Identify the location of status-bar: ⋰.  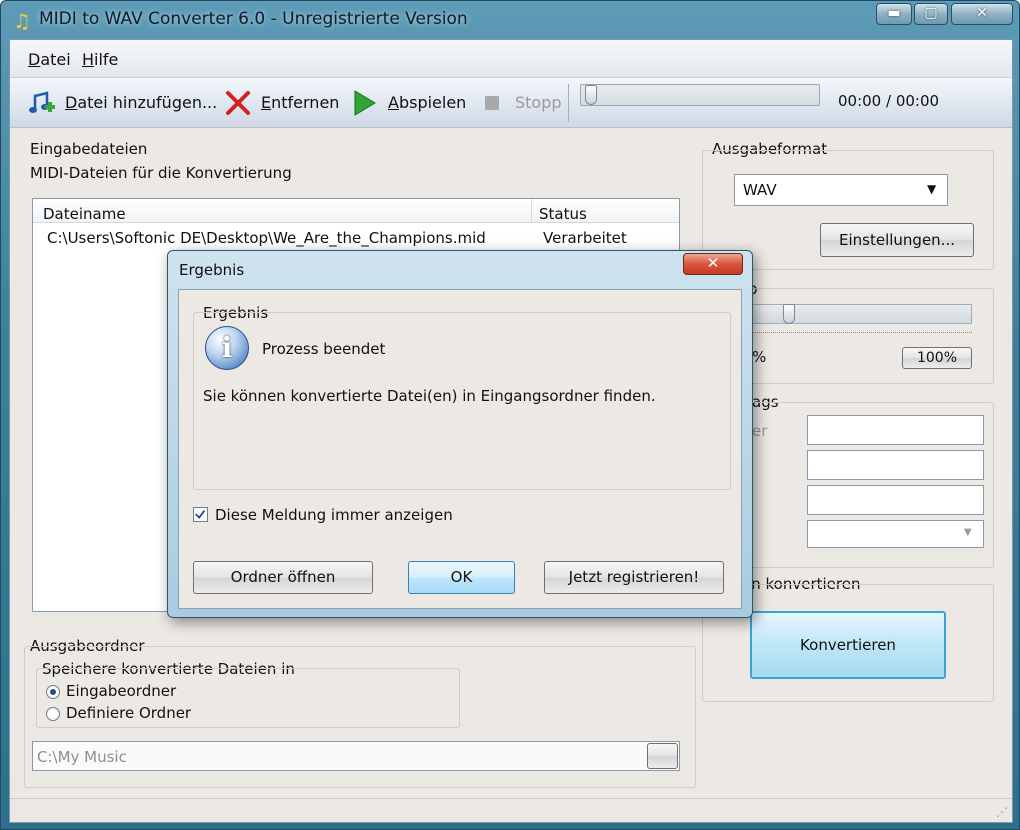
(511, 810).